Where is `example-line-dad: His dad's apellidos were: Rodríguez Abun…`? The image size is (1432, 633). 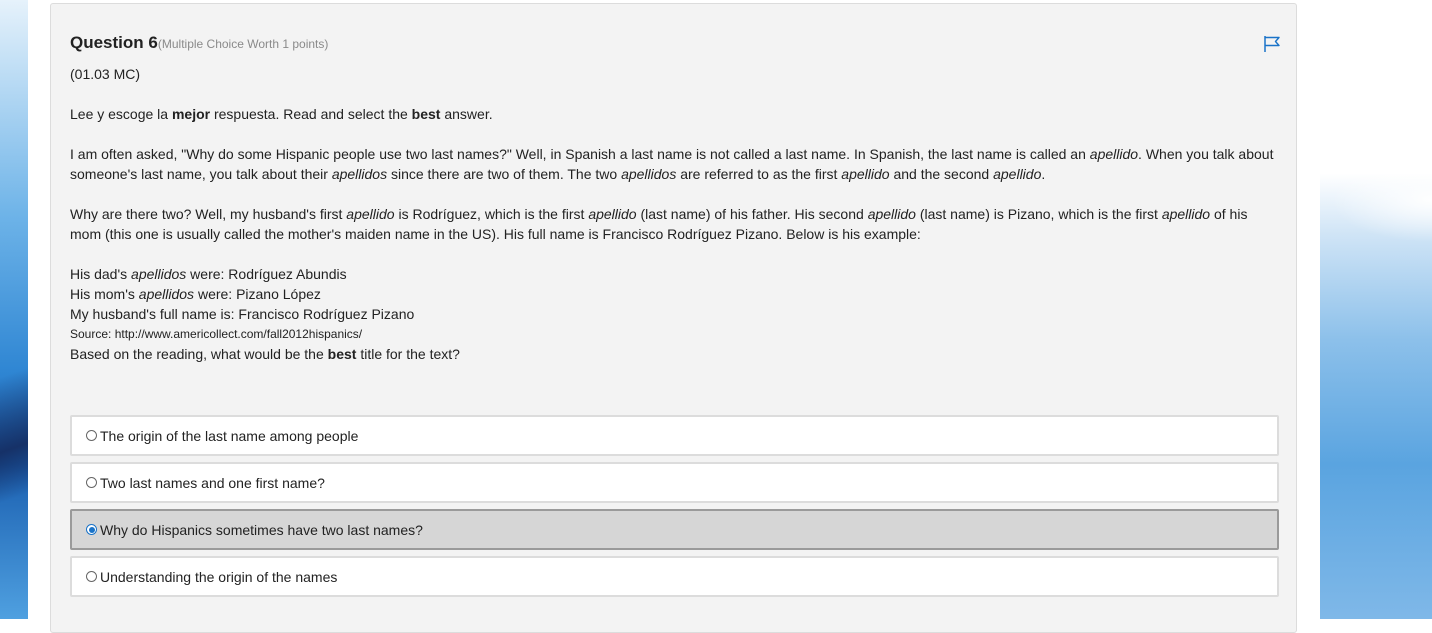
example-line-dad: His dad's apellidos were: Rodríguez Abun… is located at coordinates (208, 274).